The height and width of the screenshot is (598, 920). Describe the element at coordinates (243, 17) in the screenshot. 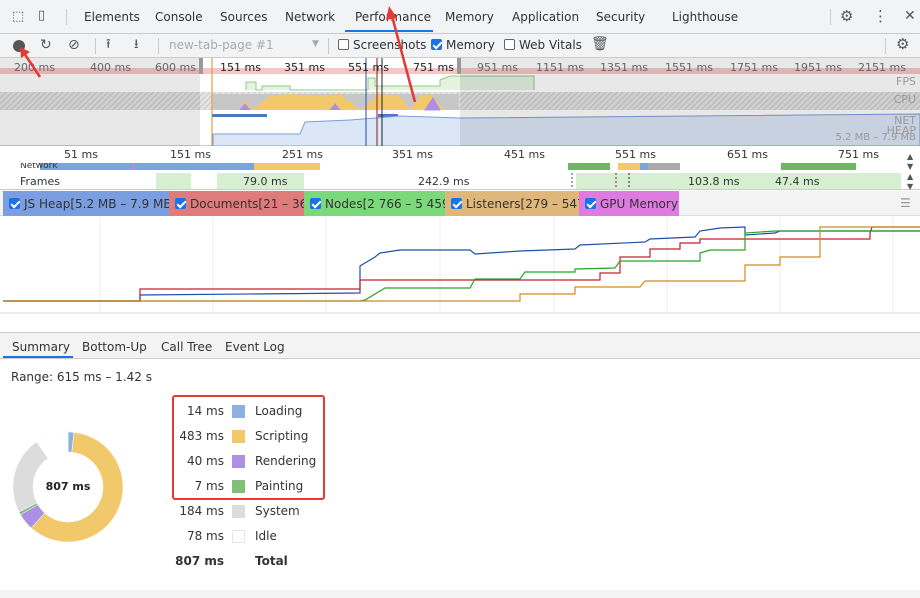

I see `tab-sources: Sources` at that location.